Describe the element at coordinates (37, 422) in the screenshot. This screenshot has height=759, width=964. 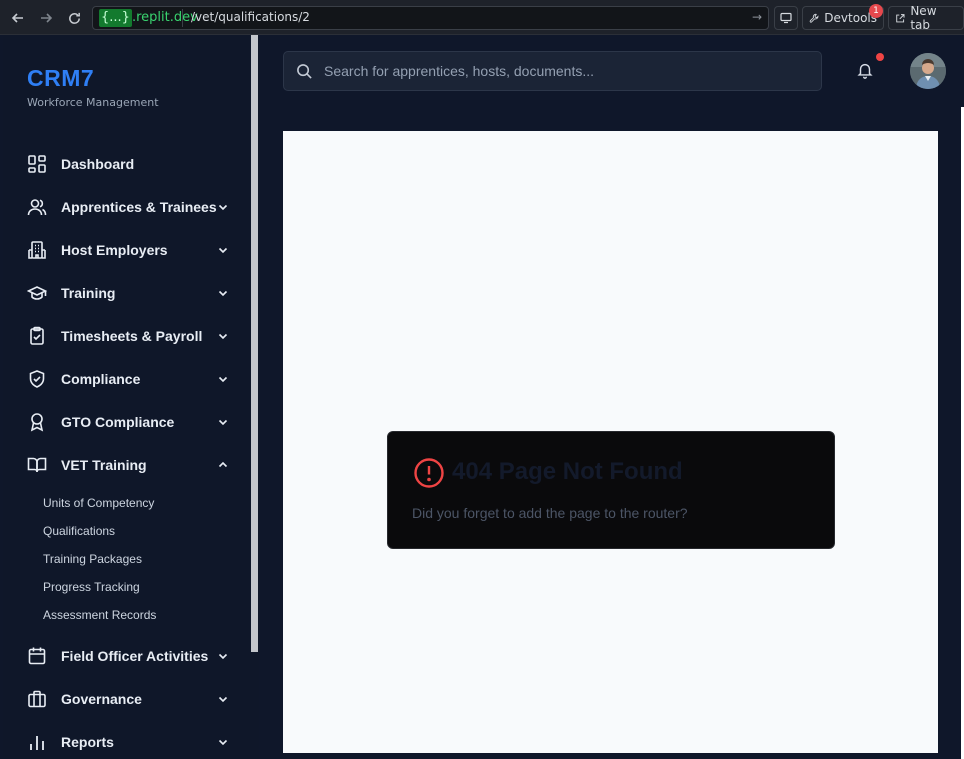
I see `award-icon` at that location.